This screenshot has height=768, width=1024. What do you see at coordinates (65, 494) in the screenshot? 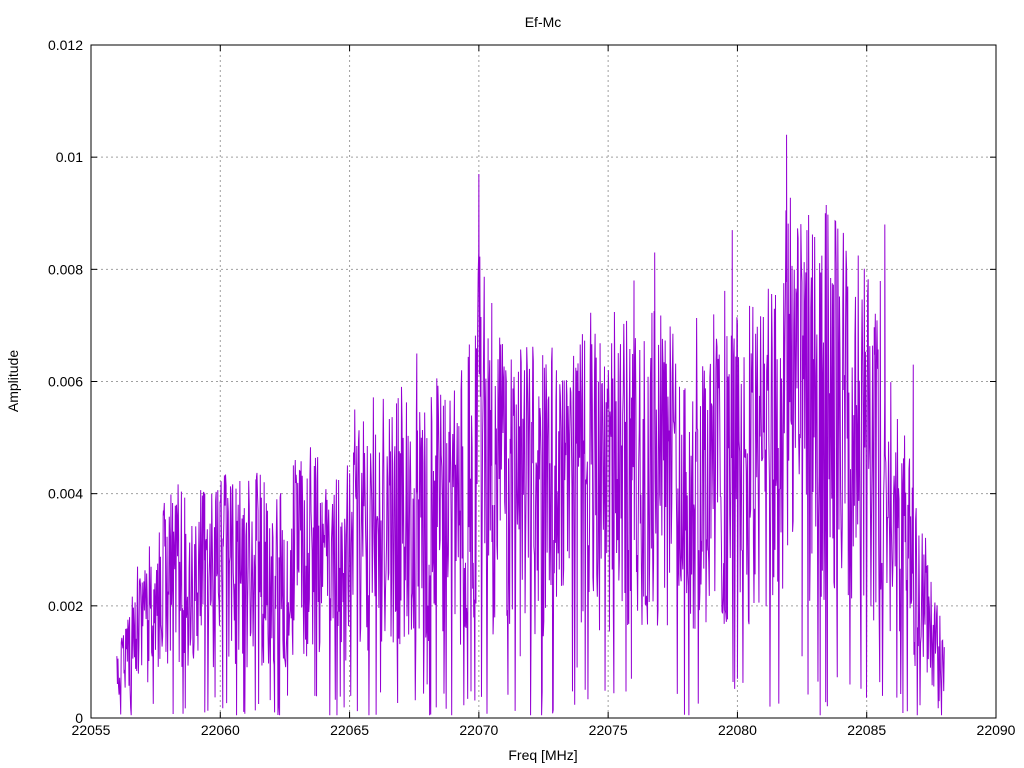
I see `y-tick-label: 0.004` at bounding box center [65, 494].